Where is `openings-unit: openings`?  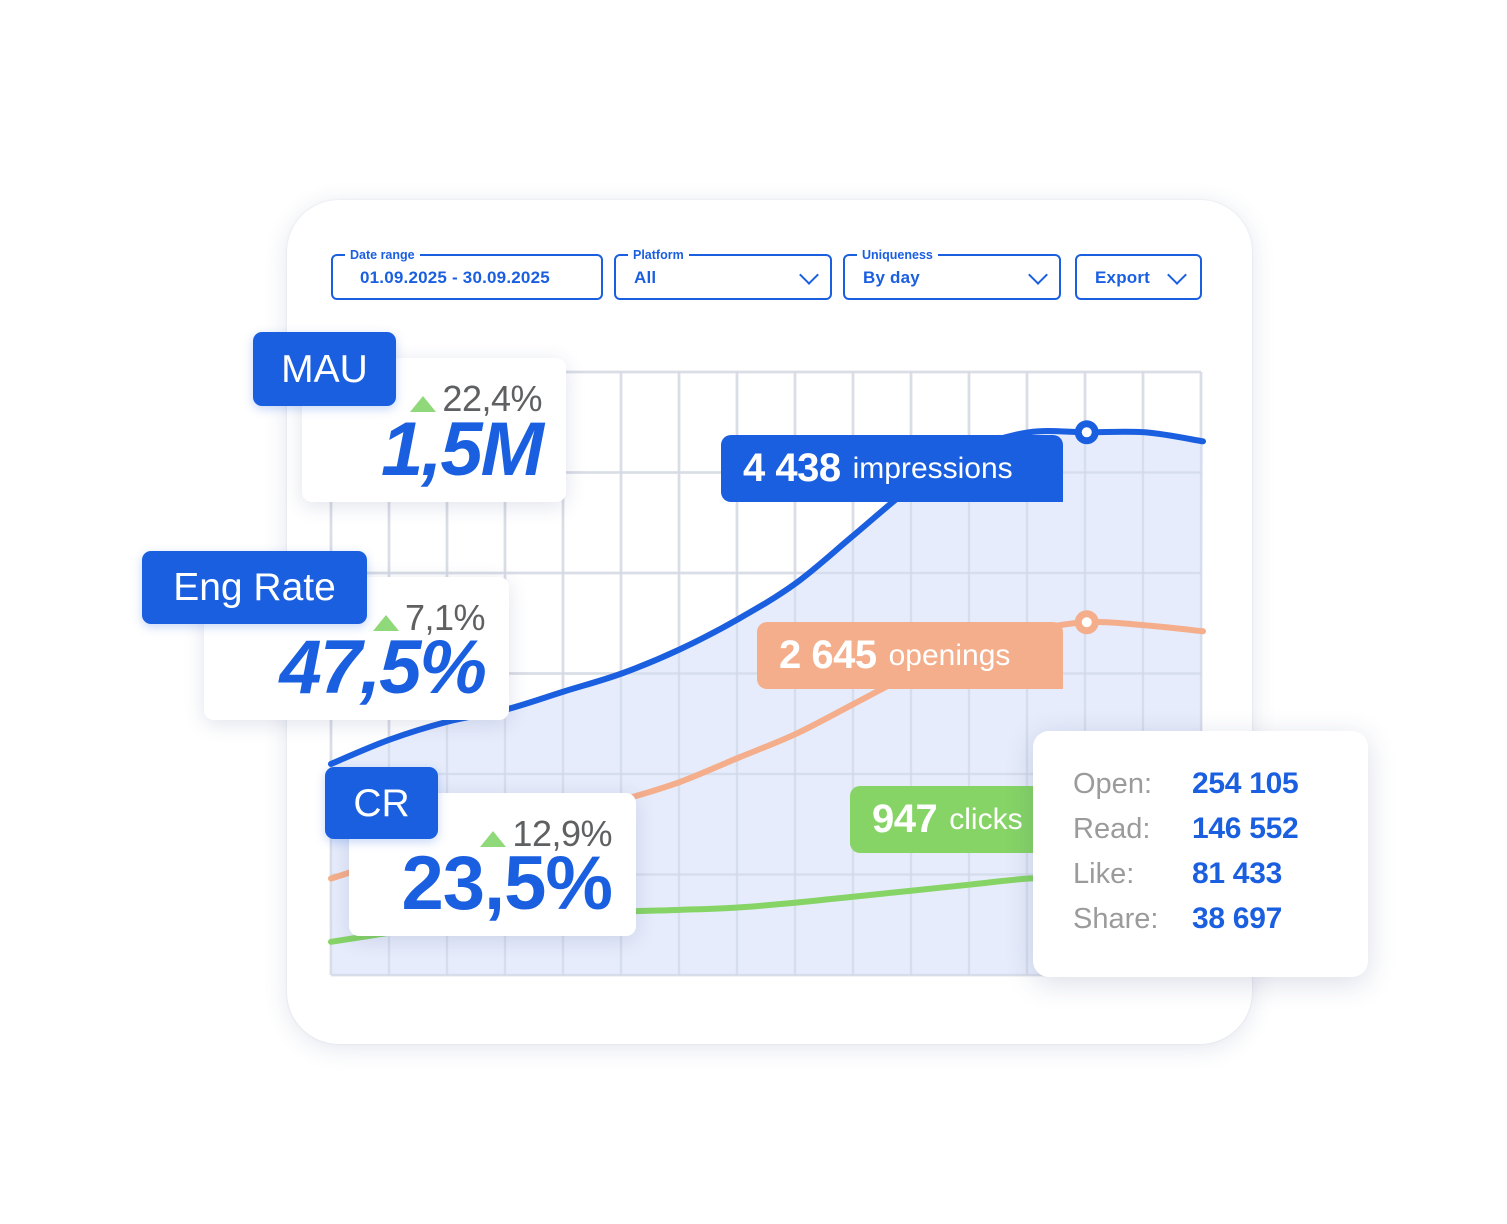
openings-unit: openings is located at coordinates (949, 655).